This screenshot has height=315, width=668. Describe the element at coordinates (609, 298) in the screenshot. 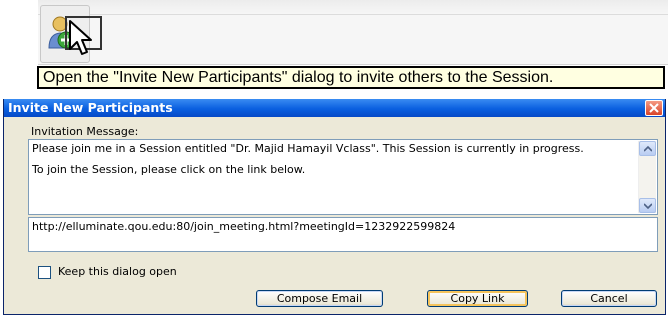

I see `cancel-button: Cancel` at that location.